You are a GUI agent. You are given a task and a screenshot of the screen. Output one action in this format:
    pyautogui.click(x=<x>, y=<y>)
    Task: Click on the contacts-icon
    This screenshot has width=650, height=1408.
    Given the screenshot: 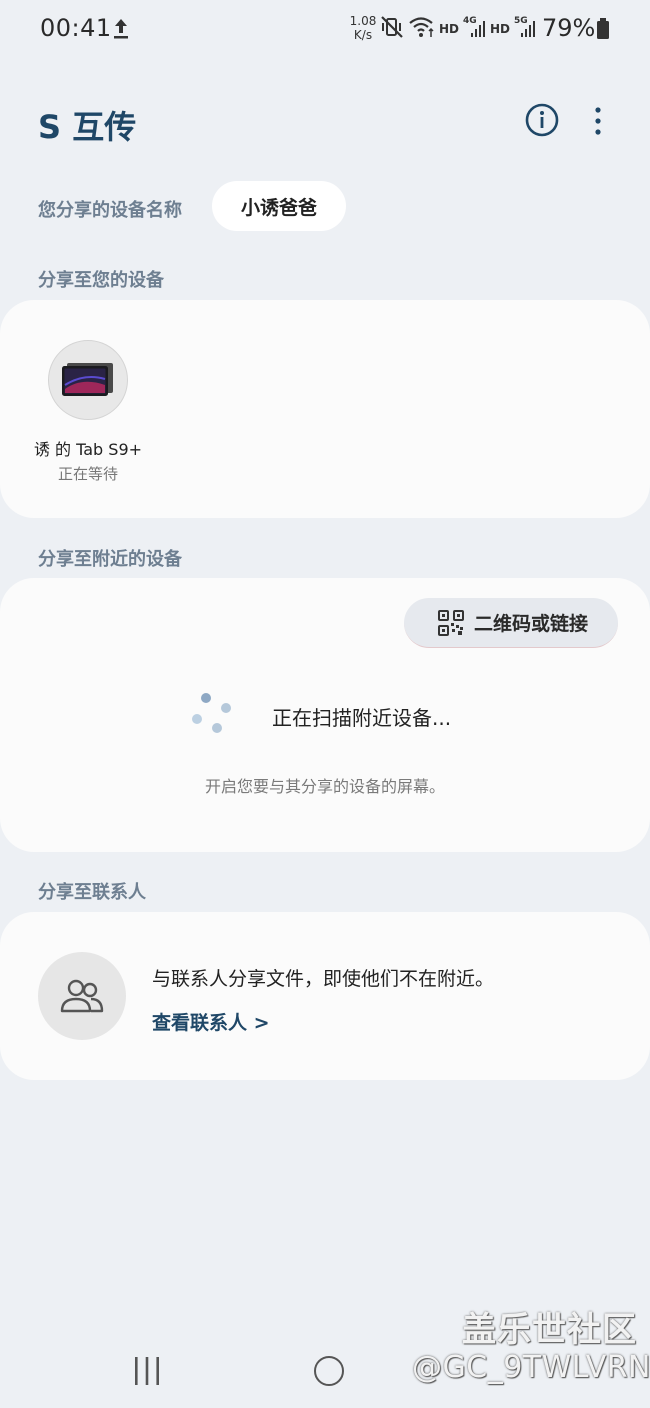 What is the action you would take?
    pyautogui.click(x=82, y=996)
    